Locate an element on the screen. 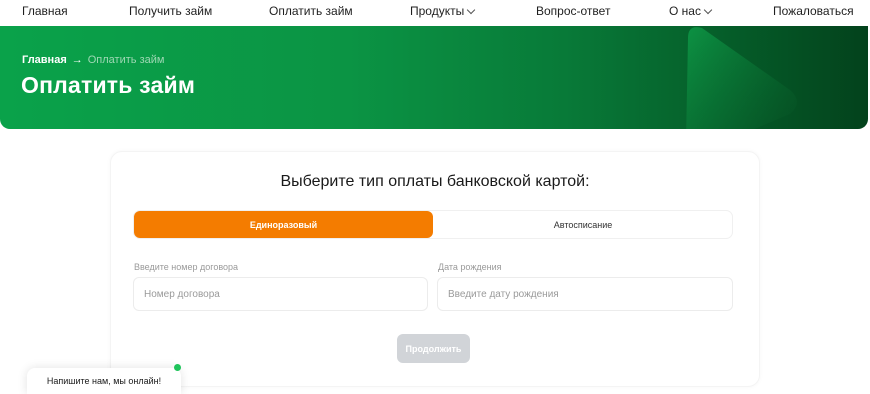 This screenshot has width=870, height=394. chat-widget-button: Напишите нам, мы онлайн! is located at coordinates (104, 381).